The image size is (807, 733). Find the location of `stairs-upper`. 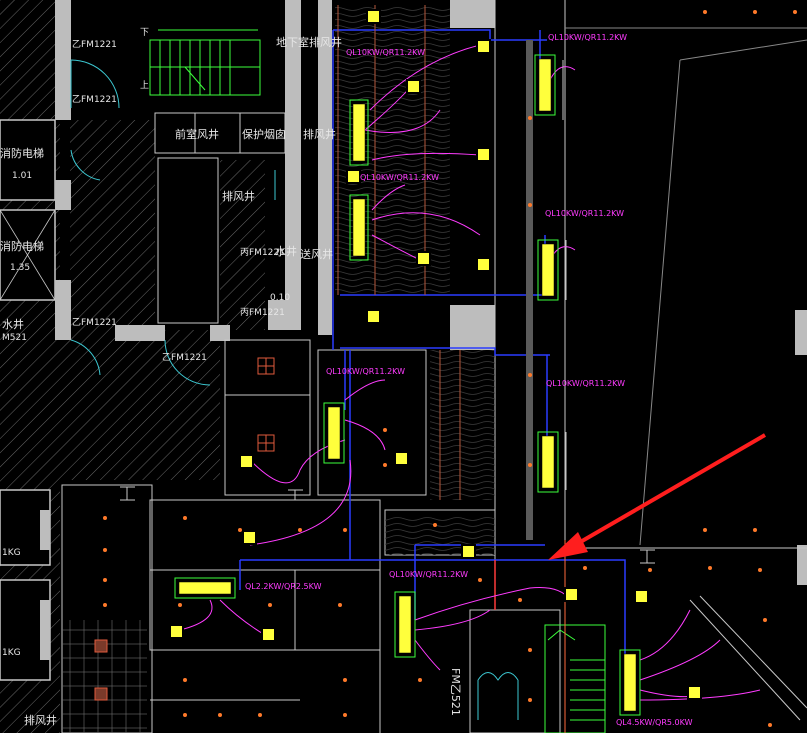

stairs-upper is located at coordinates (205, 62).